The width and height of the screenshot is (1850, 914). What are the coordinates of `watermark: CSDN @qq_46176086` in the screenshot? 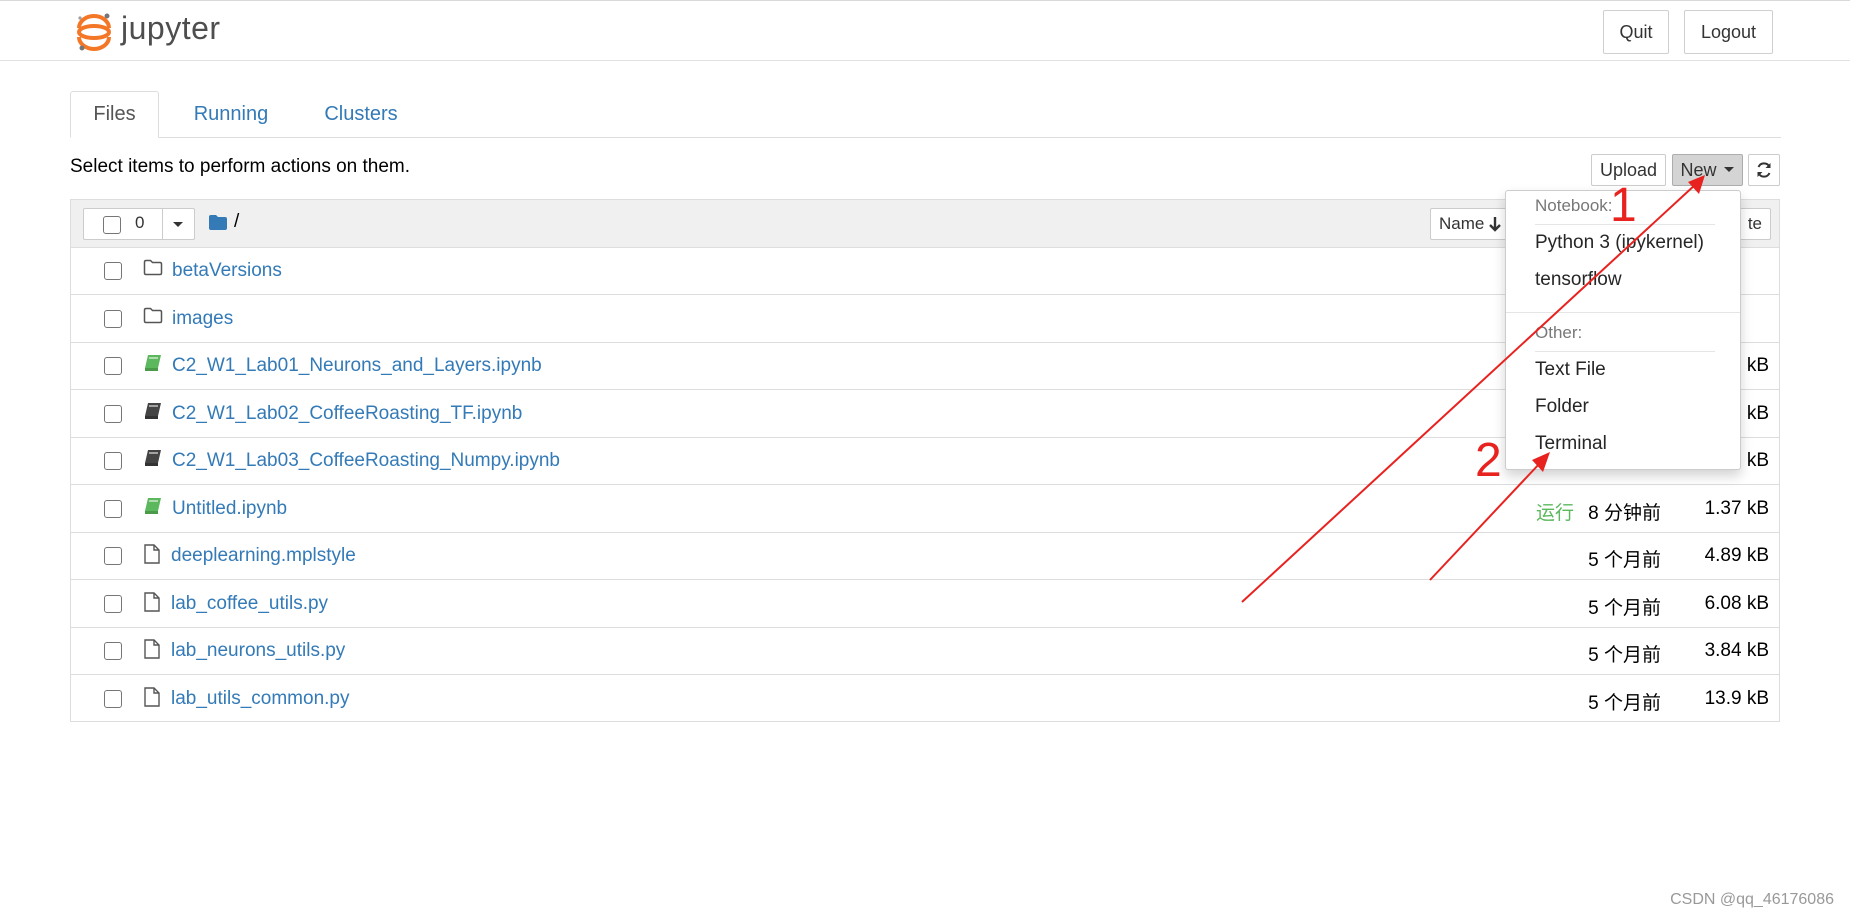 It's located at (1752, 899).